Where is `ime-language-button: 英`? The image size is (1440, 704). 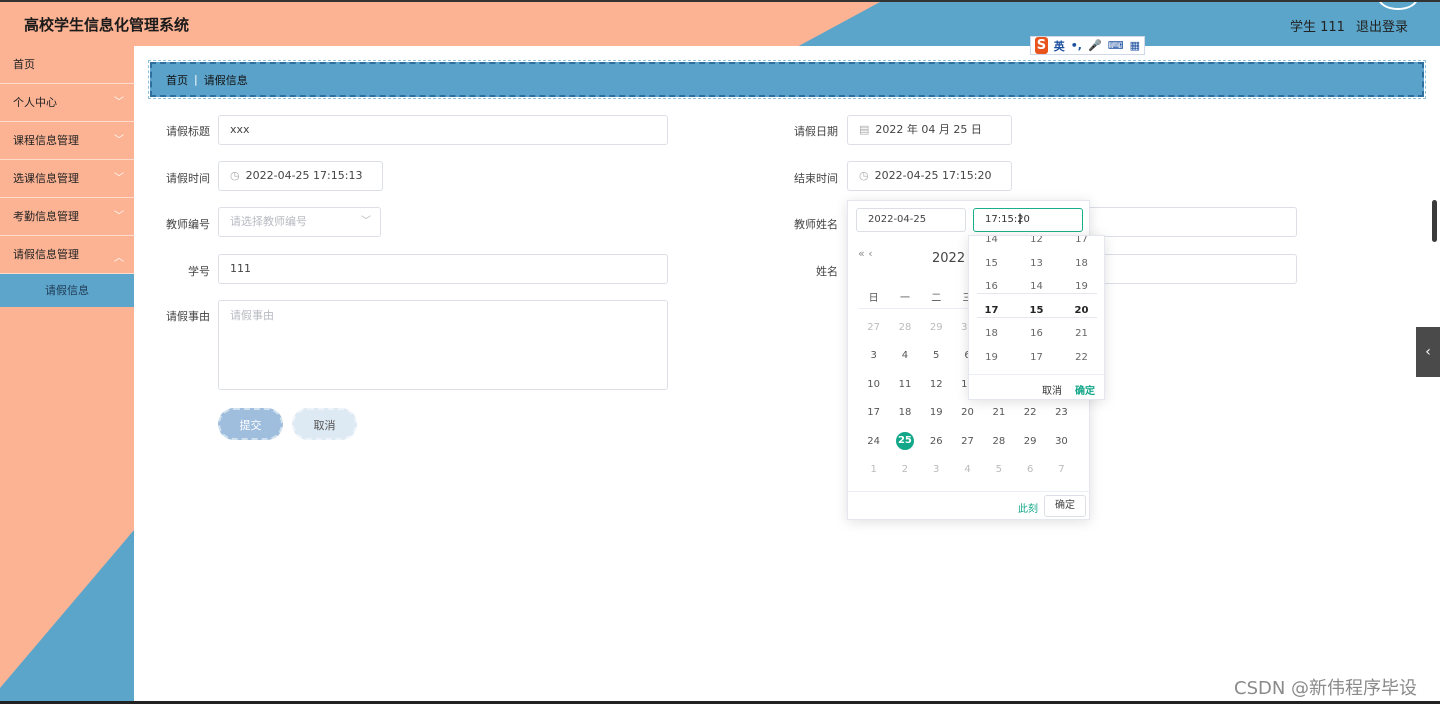
ime-language-button: 英 is located at coordinates (1059, 46).